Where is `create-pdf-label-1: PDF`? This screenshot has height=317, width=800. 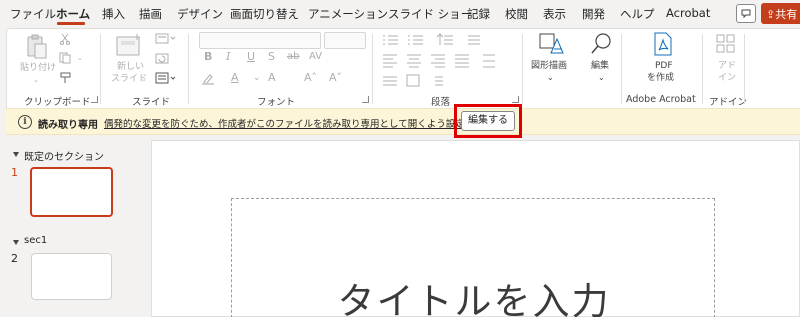 create-pdf-label-1: PDF is located at coordinates (664, 66).